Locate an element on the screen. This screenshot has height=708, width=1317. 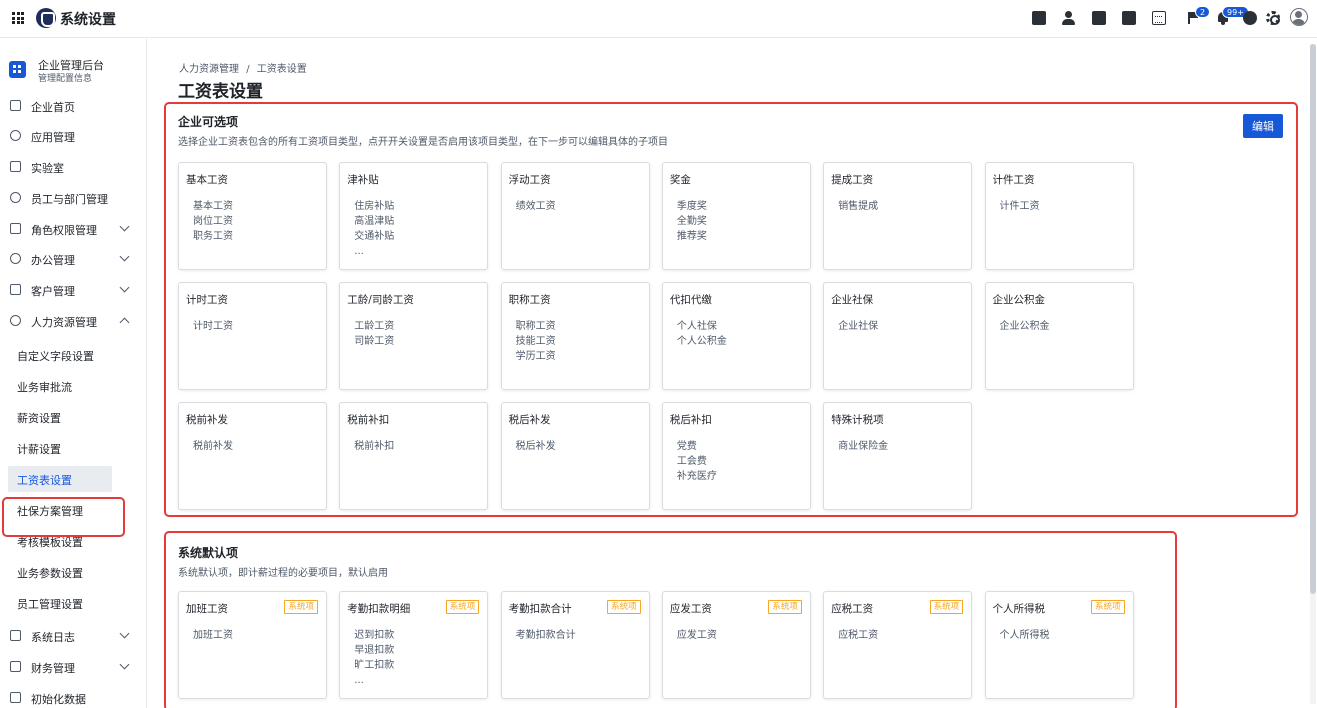
sidebar-item-label: 系统日志 is located at coordinates (53, 637).